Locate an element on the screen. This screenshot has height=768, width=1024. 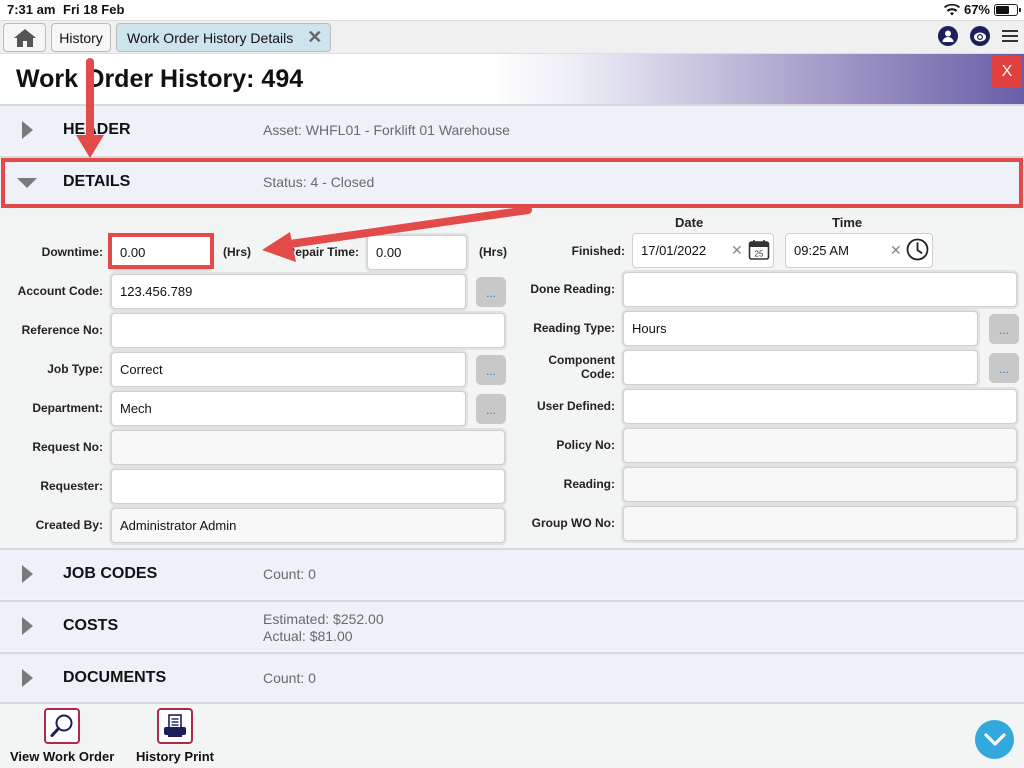
chevron-down-icon is located at coordinates (994, 739).